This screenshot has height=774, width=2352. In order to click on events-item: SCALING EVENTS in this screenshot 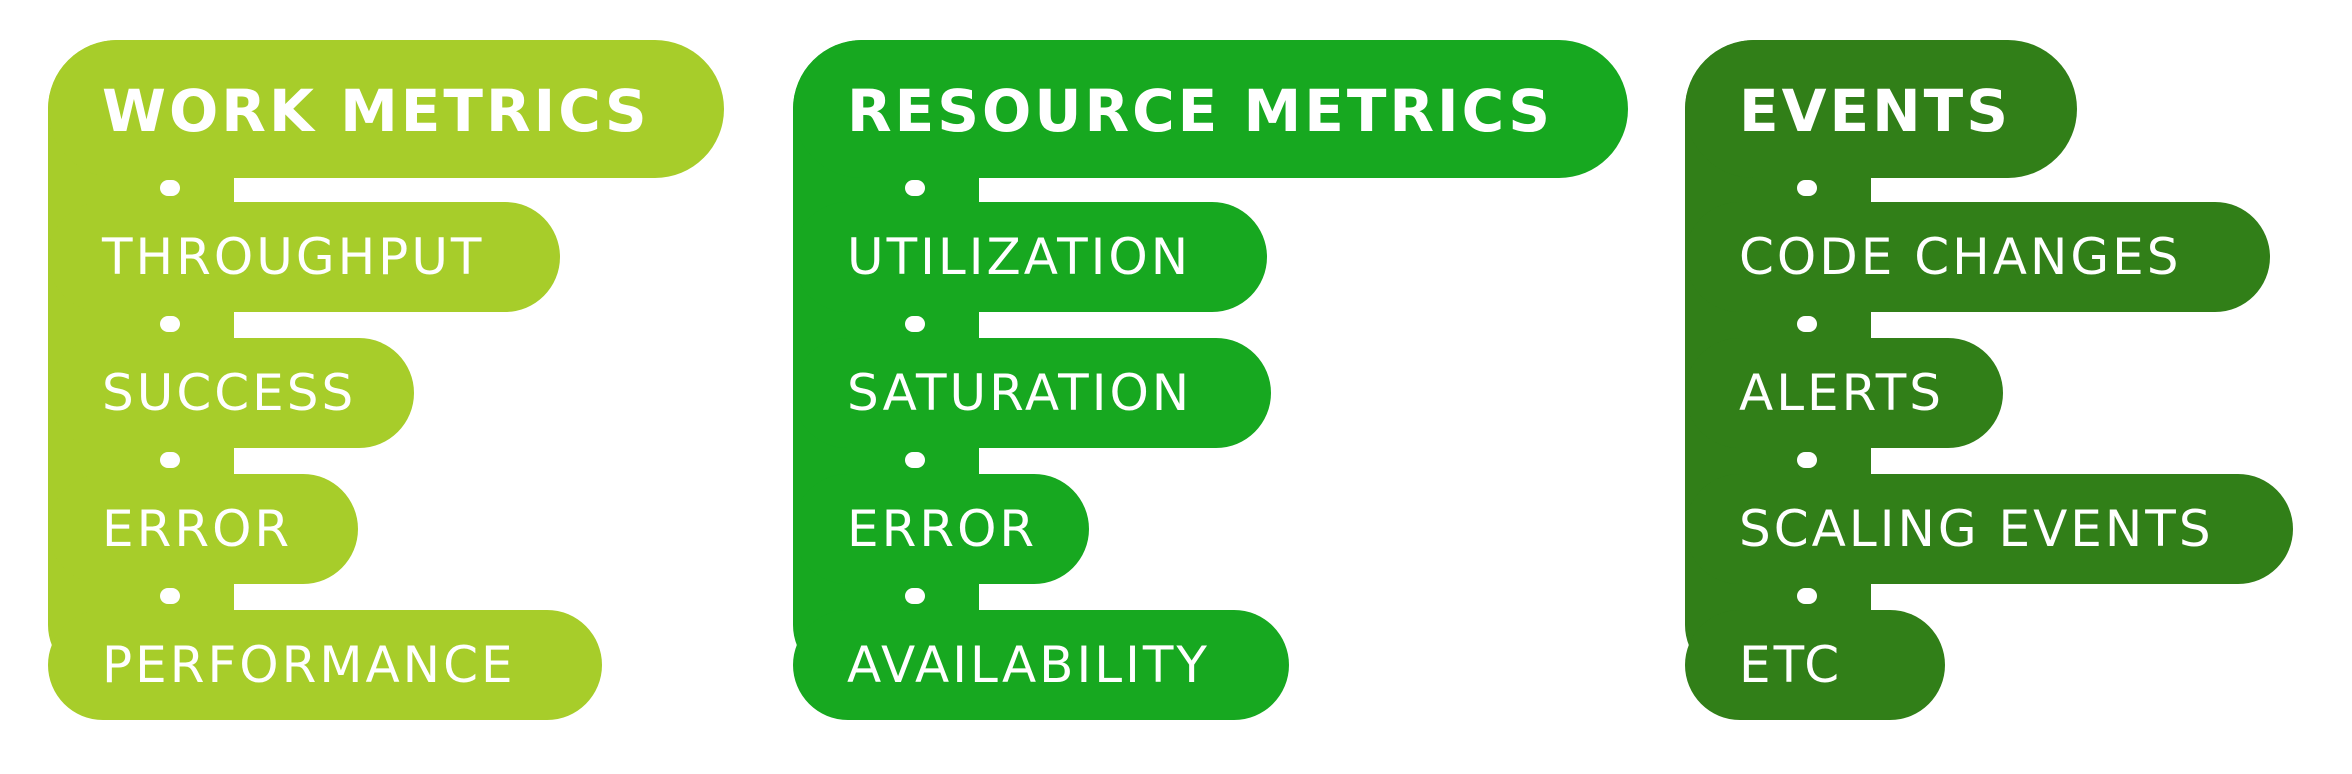, I will do `click(1989, 529)`.